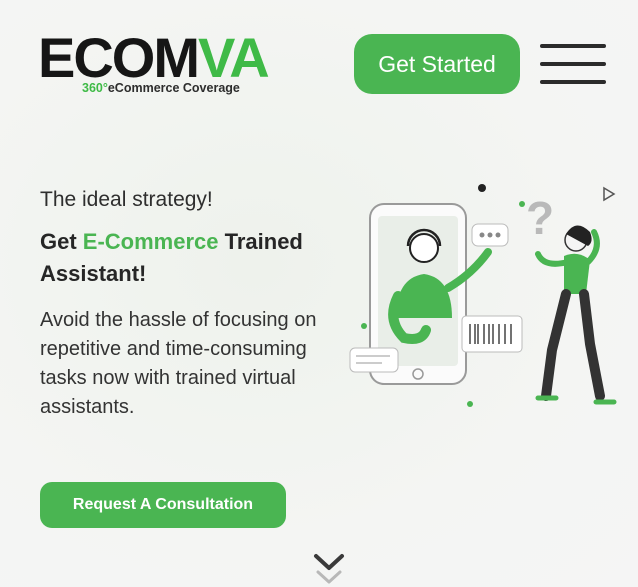 The width and height of the screenshot is (638, 587). I want to click on hero-headline-pre: Get, so click(61, 241).